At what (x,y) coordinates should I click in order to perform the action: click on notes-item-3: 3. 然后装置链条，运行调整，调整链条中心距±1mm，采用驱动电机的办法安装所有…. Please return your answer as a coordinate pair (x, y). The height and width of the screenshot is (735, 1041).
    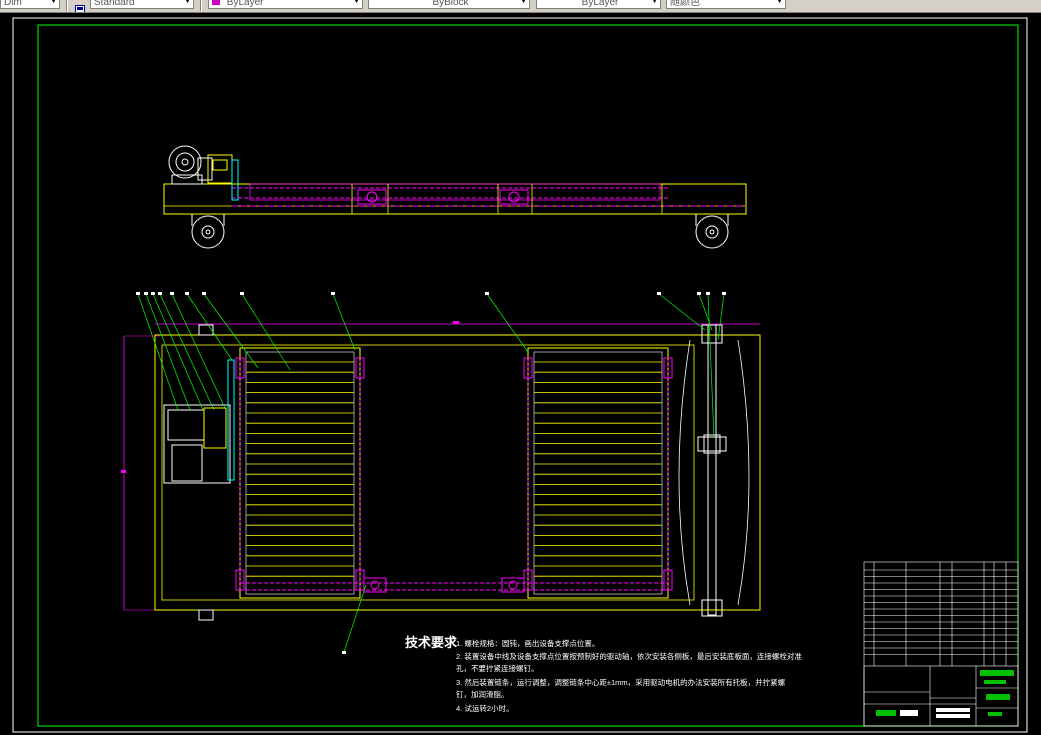
    Looking at the image, I should click on (621, 682).